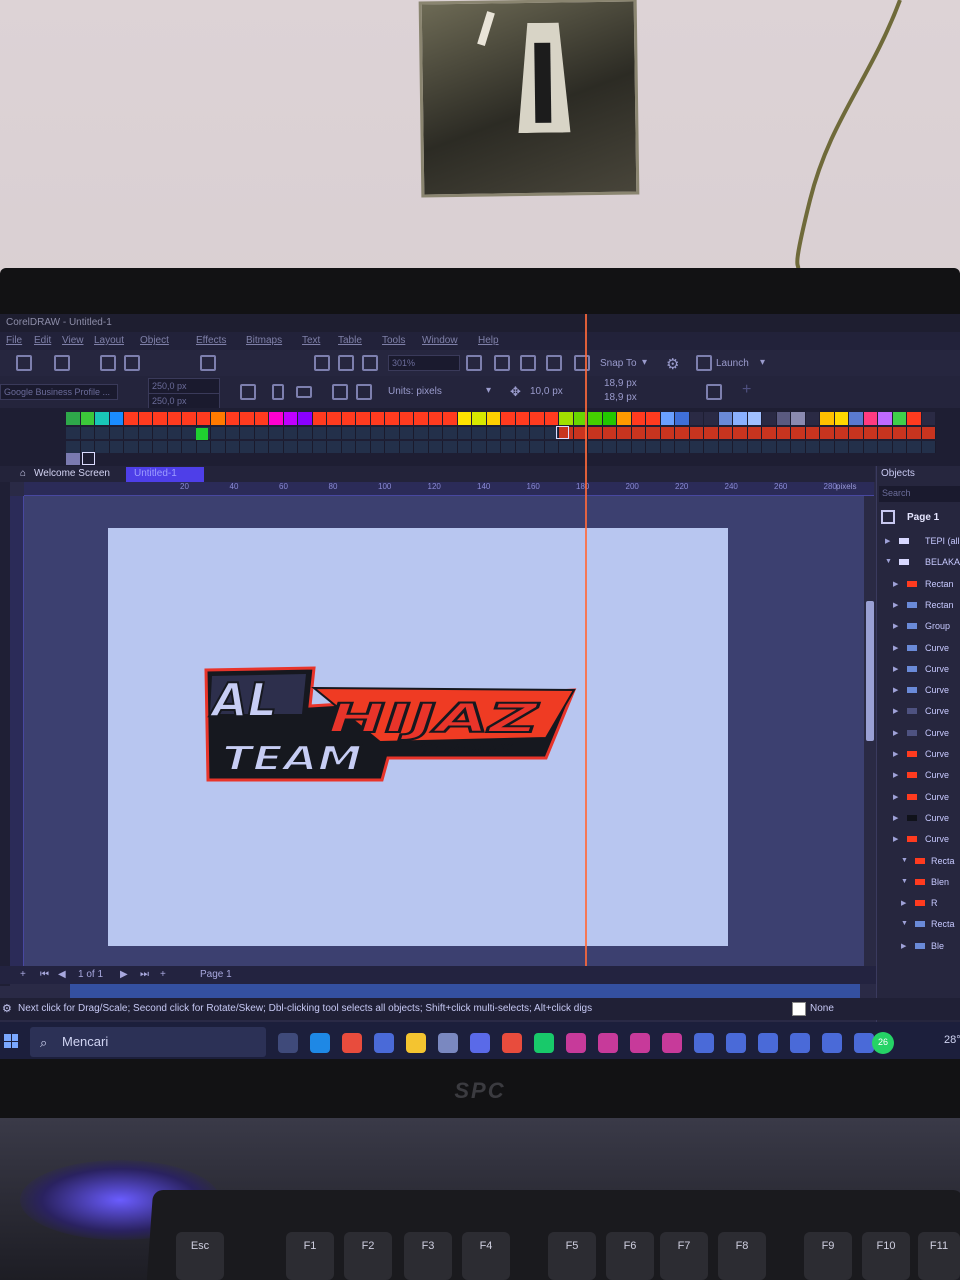  Describe the element at coordinates (73, 340) in the screenshot. I see `menu-view: View` at that location.